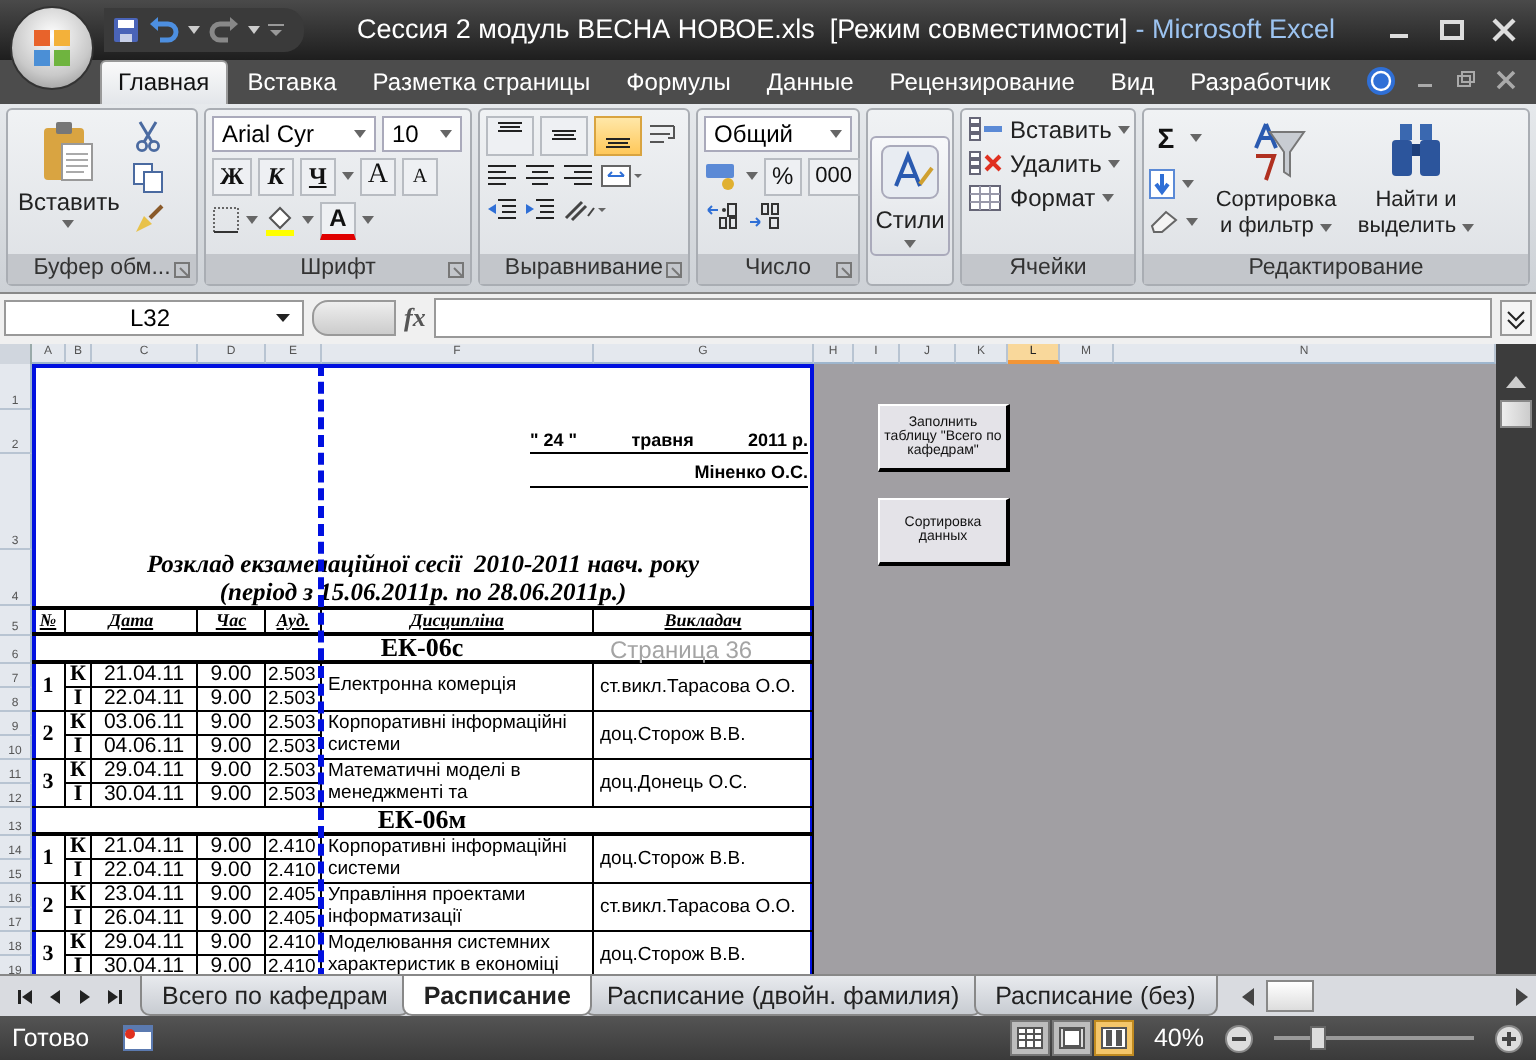 The height and width of the screenshot is (1060, 1536). Describe the element at coordinates (25, 996) in the screenshot. I see `first-sheet-icon` at that location.